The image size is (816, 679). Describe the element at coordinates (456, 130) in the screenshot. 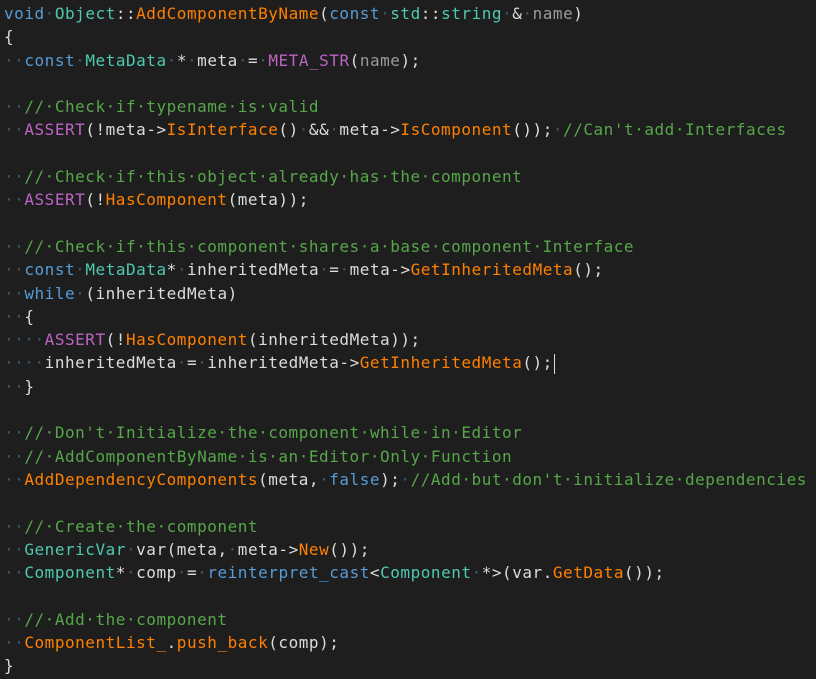

I see `function-token: IsComponent` at that location.